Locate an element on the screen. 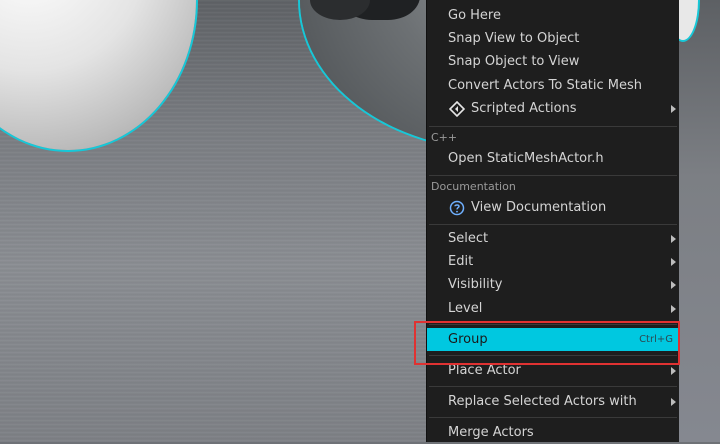 Image resolution: width=720 pixels, height=444 pixels. menu-item-label: Open StaticMeshActor.h is located at coordinates (526, 158).